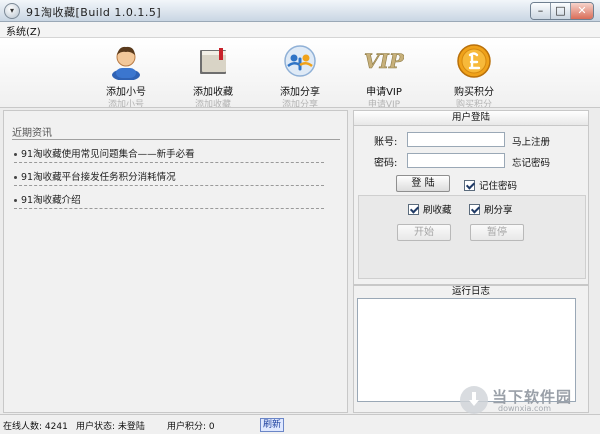 The height and width of the screenshot is (434, 600). Describe the element at coordinates (525, 408) in the screenshot. I see `watermark-url: downxia.com` at that location.